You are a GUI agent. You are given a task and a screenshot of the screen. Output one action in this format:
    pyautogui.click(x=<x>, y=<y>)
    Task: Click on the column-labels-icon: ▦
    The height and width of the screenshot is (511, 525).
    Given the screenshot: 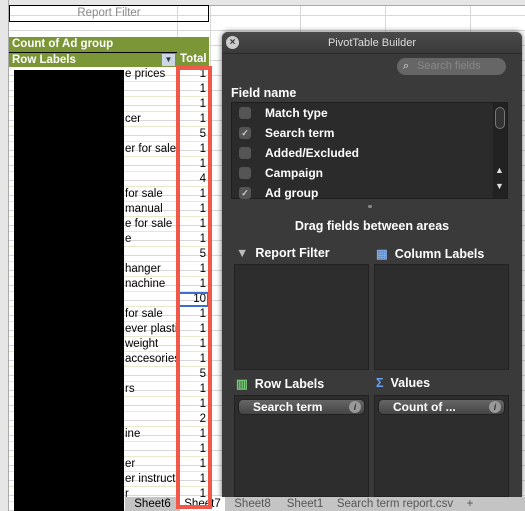 What is the action you would take?
    pyautogui.click(x=382, y=254)
    